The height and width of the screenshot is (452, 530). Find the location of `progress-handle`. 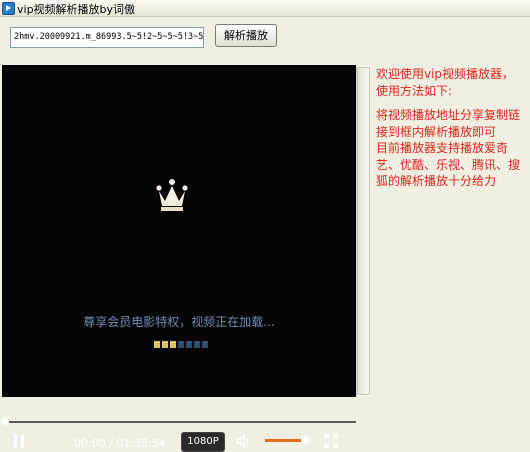

progress-handle is located at coordinates (5, 421).